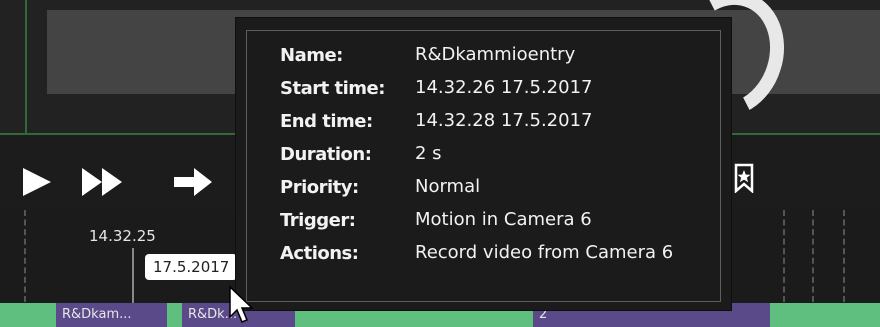 Image resolution: width=880 pixels, height=327 pixels. I want to click on tooltip-key: Duration:, so click(326, 154).